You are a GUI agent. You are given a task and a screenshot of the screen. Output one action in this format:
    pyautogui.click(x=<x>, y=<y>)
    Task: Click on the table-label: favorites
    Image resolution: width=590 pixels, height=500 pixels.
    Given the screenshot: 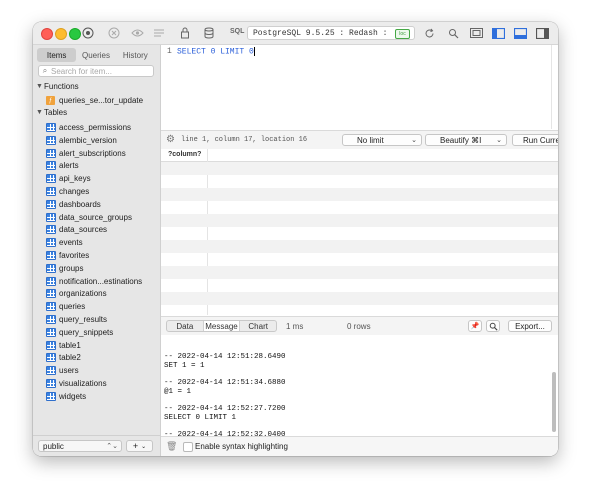 What is the action you would take?
    pyautogui.click(x=74, y=255)
    